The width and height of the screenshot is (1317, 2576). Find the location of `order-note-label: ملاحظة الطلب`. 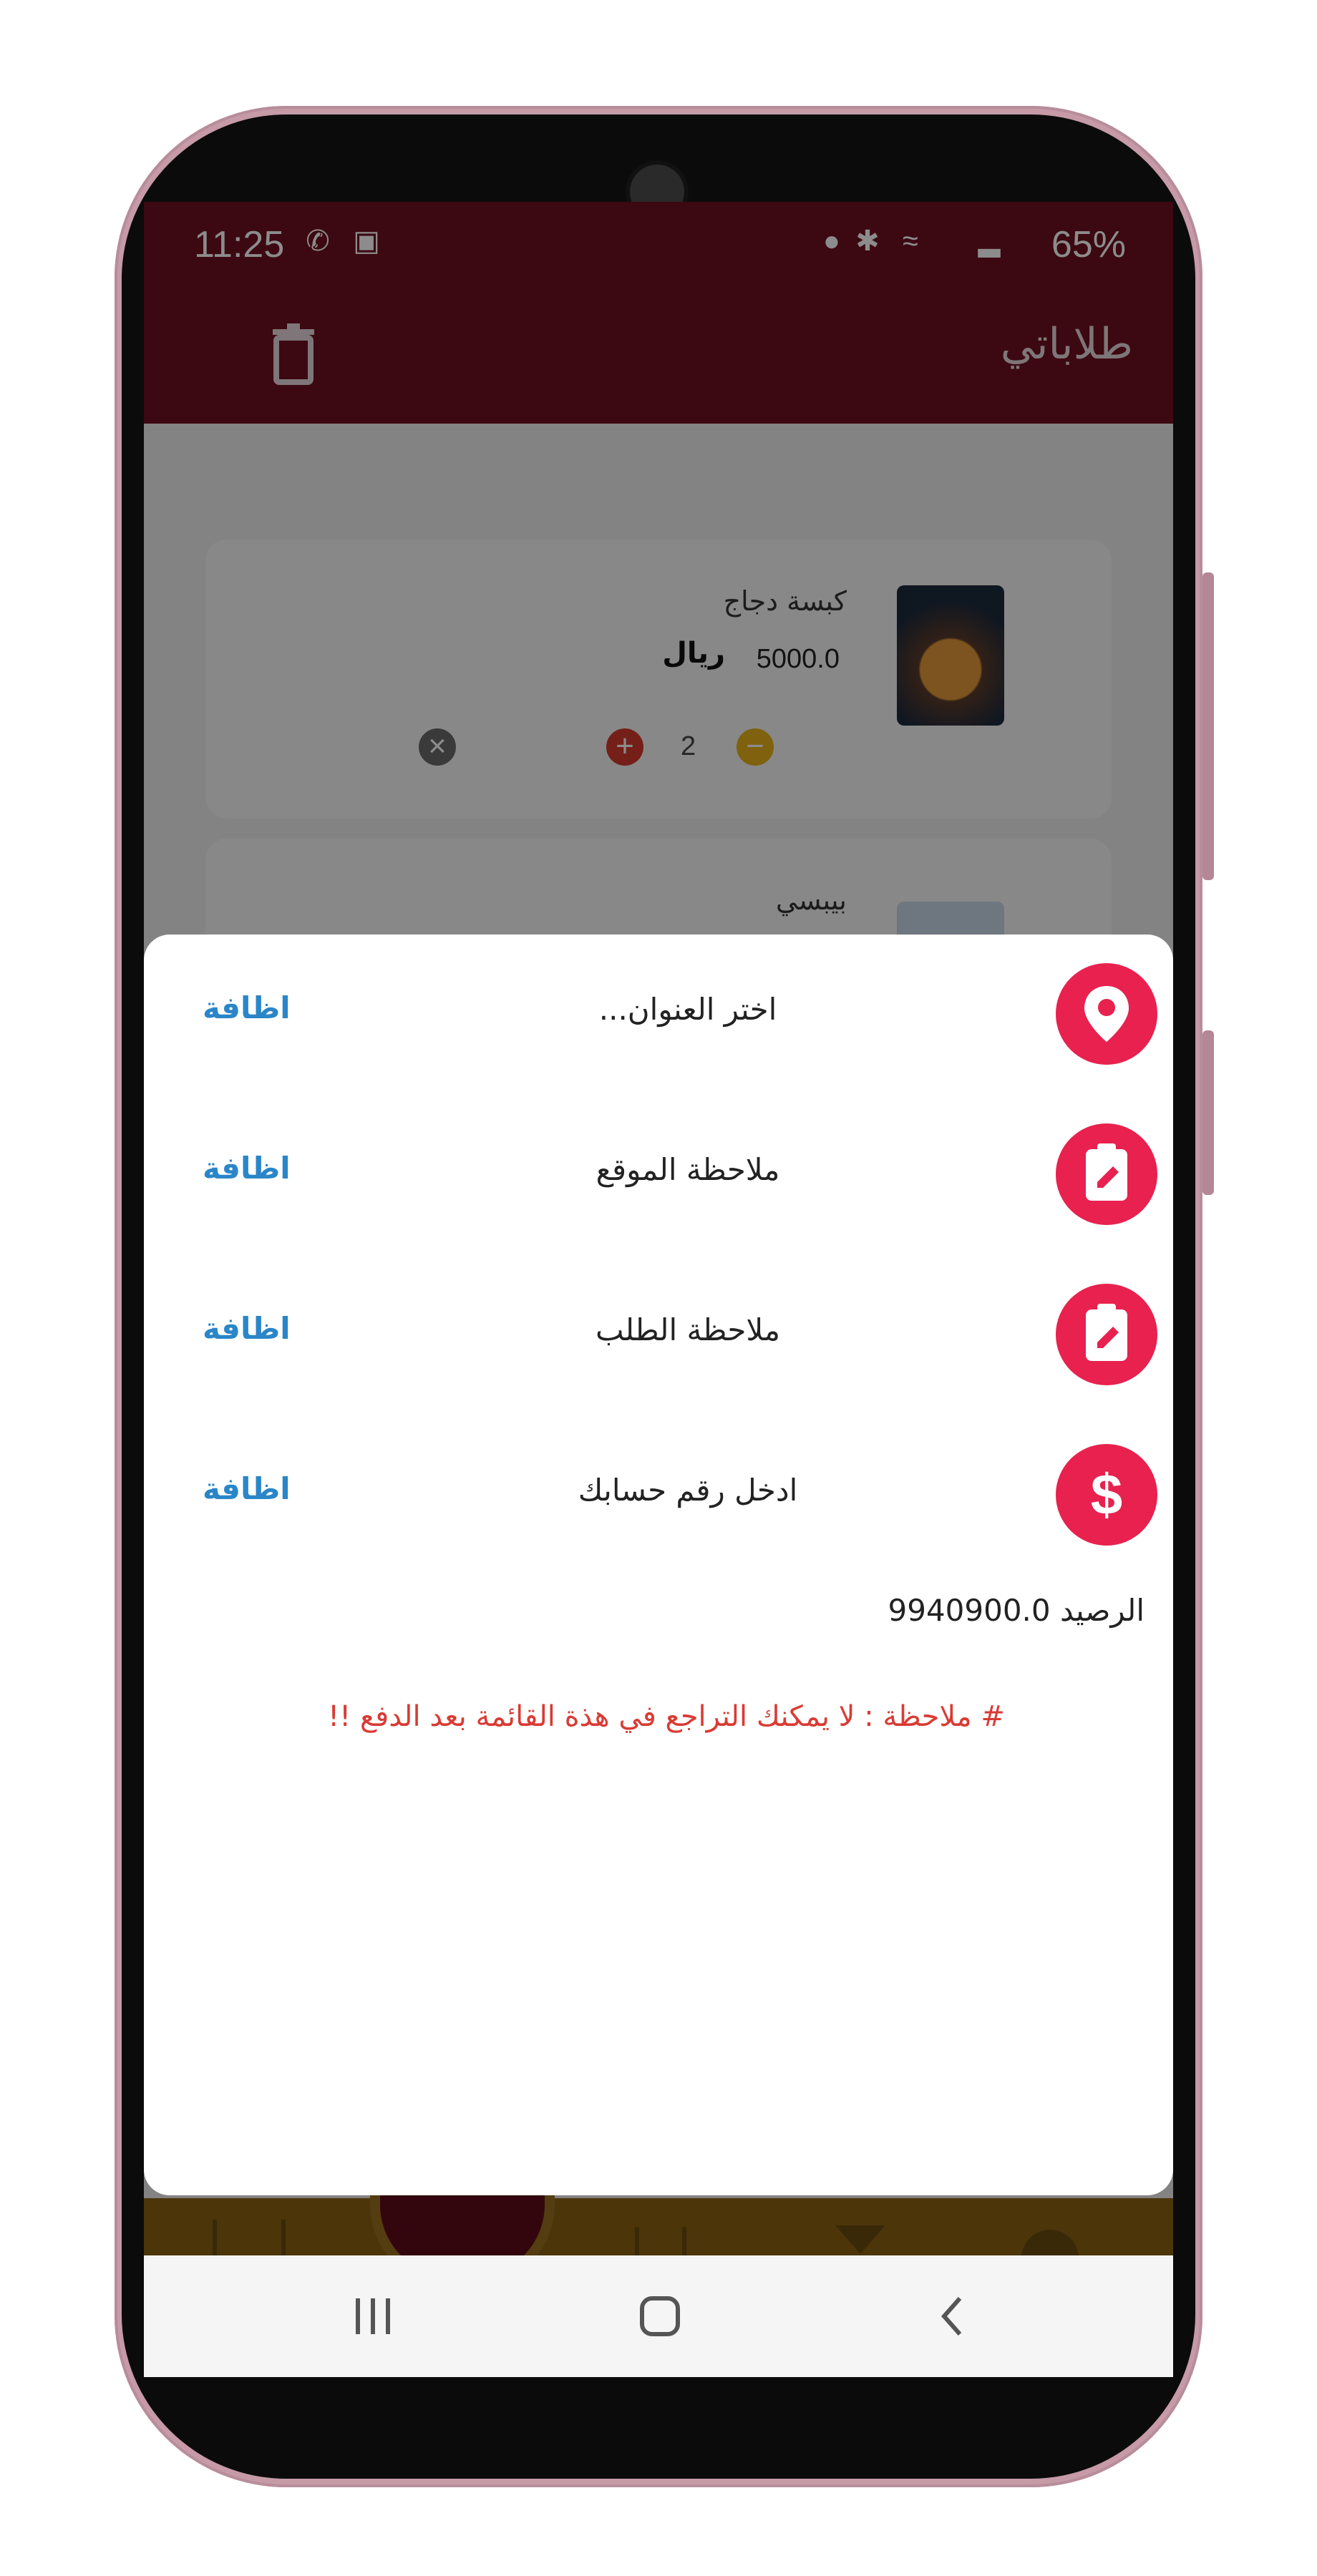

order-note-label: ملاحظة الطلب is located at coordinates (688, 1329).